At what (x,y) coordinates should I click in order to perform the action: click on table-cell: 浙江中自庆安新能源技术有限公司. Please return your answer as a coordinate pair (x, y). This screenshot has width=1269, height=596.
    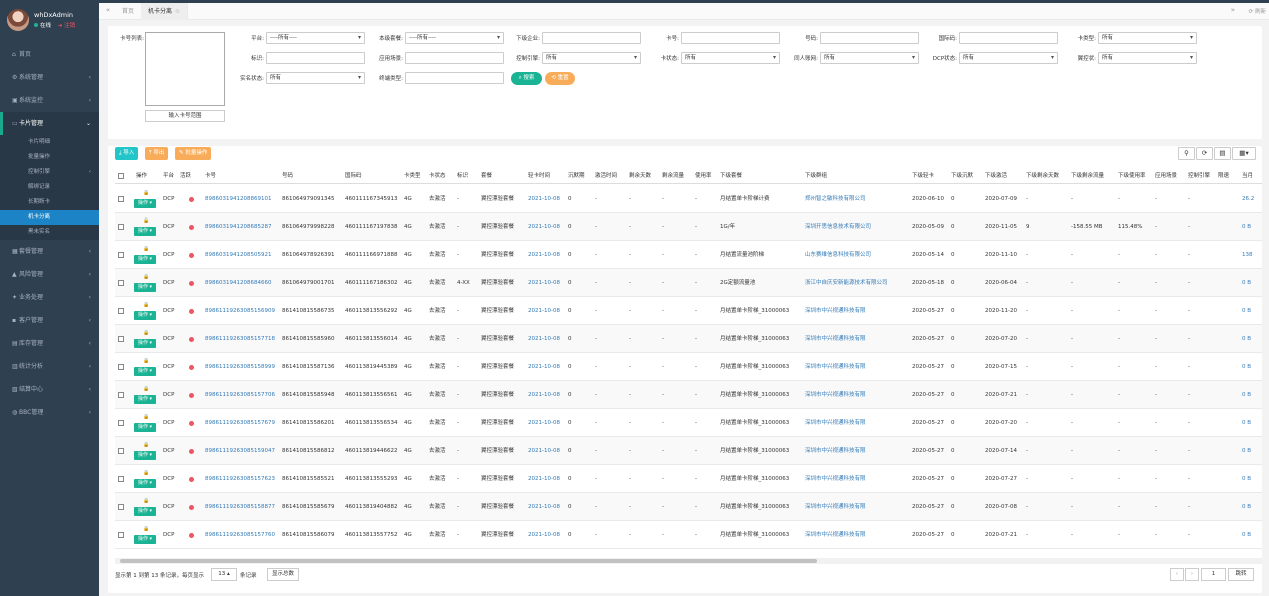
    Looking at the image, I should click on (846, 283).